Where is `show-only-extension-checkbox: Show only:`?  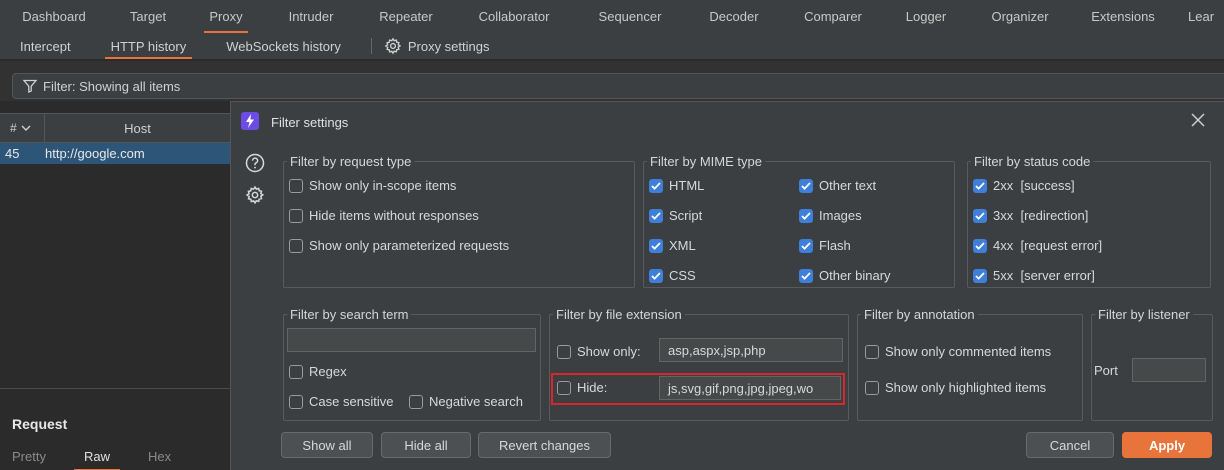
show-only-extension-checkbox: Show only: is located at coordinates (599, 351).